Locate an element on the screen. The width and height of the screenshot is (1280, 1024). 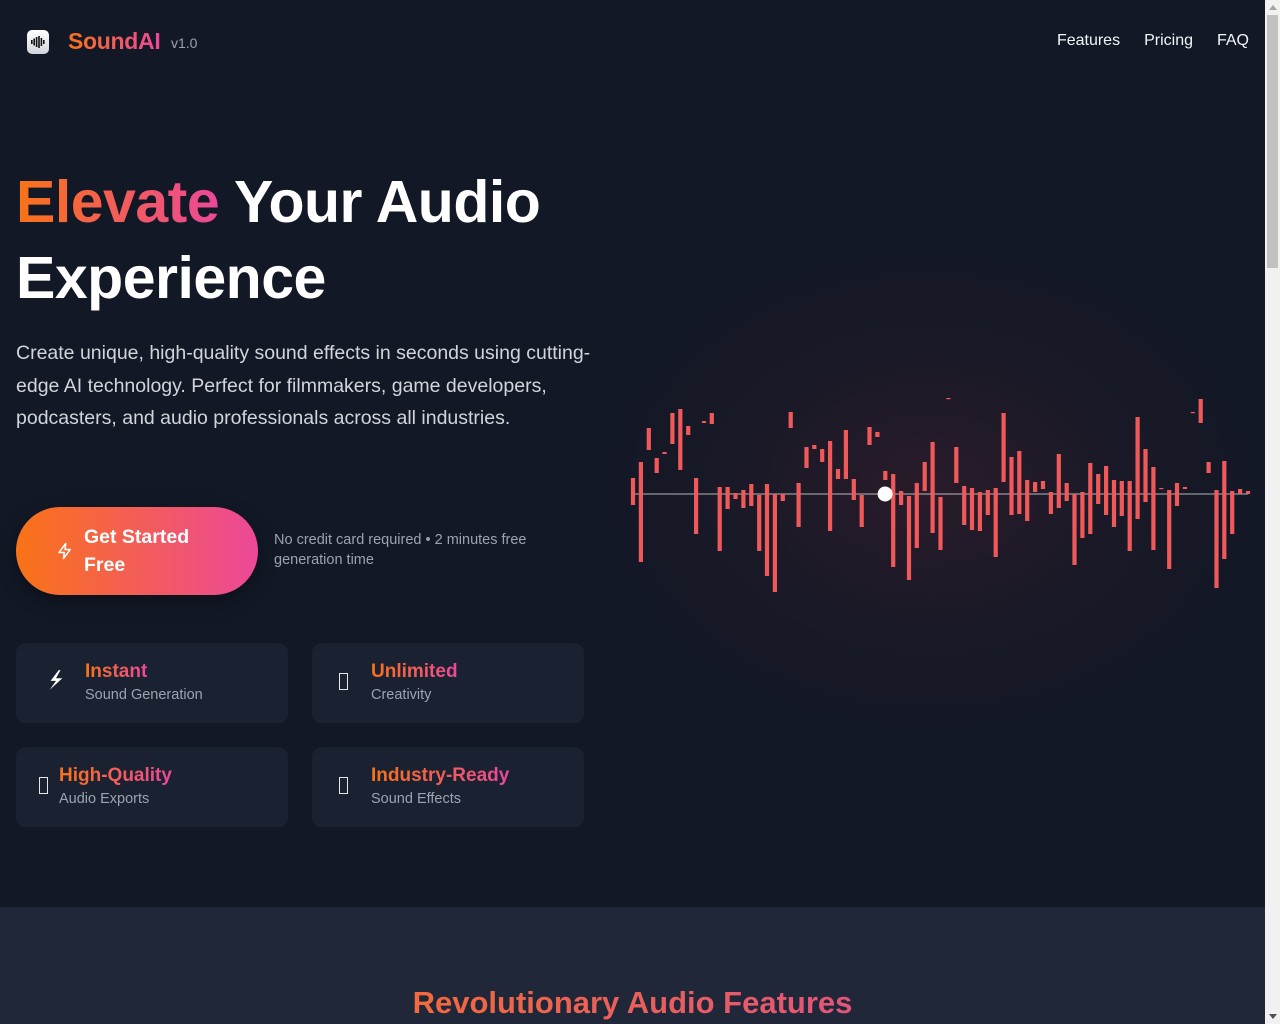
highlight-title: High-Quality is located at coordinates (115, 775).